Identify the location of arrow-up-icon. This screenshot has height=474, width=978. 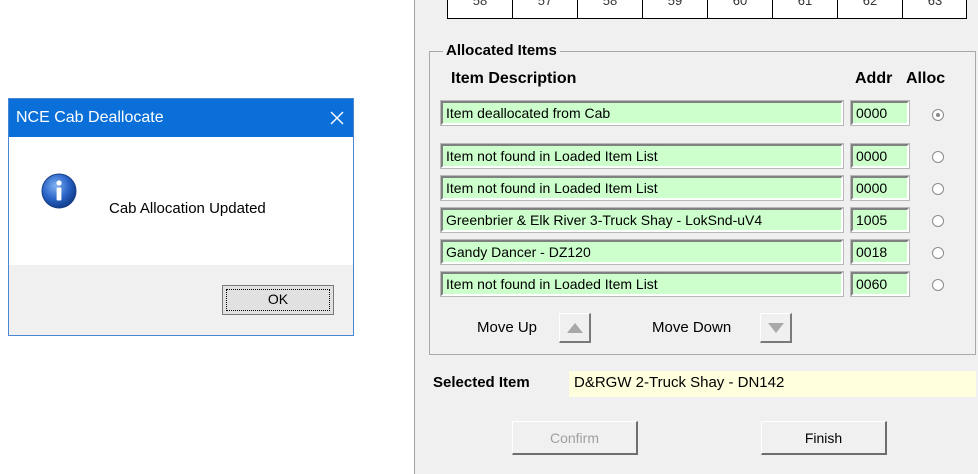
(575, 328).